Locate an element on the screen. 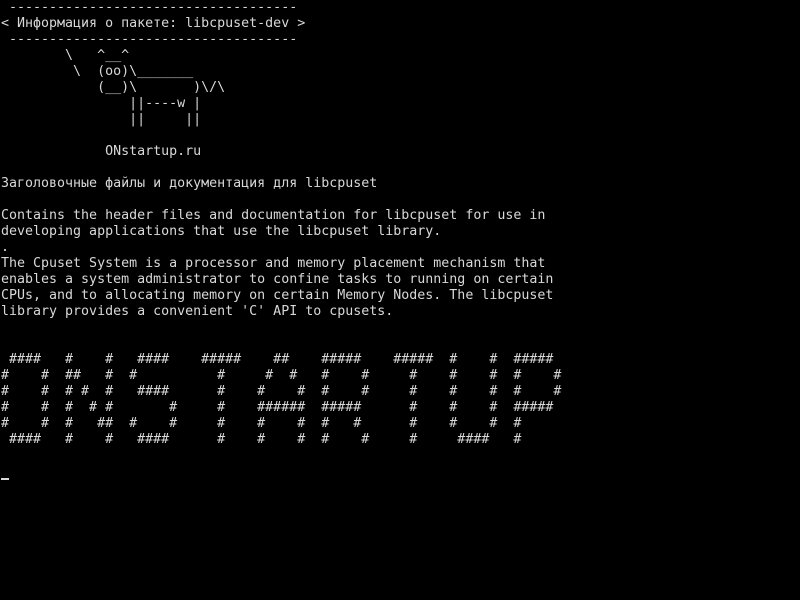  cowsay-message: < Информация о пакете: libcpuset-dev > is located at coordinates (153, 23).